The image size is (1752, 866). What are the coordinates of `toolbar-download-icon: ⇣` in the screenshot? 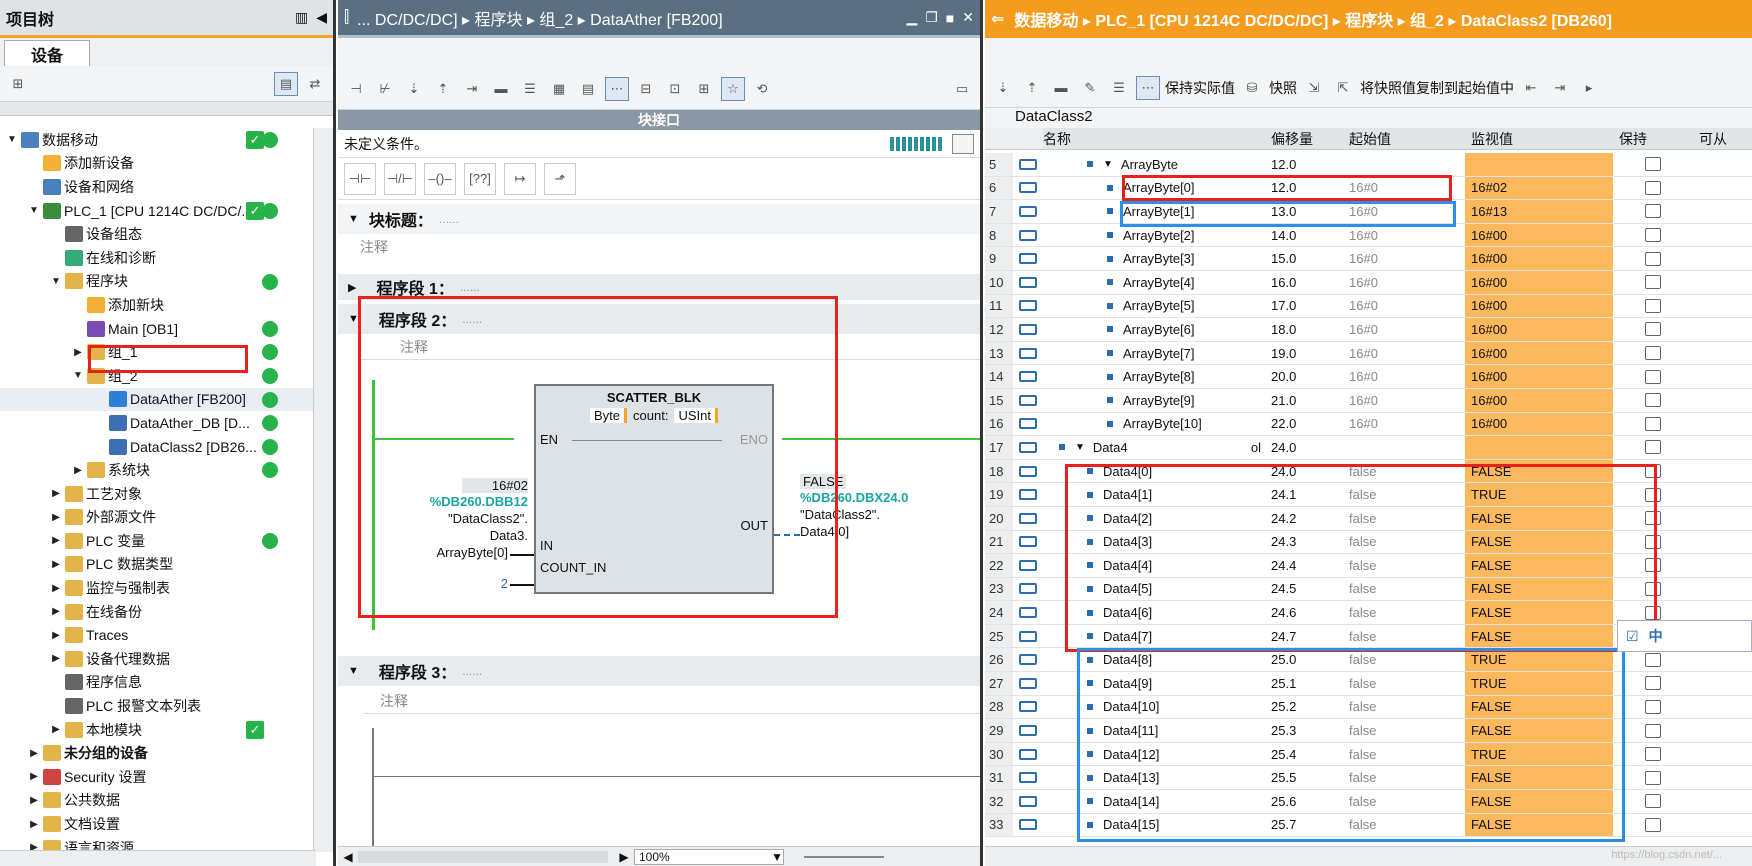 It's located at (414, 89).